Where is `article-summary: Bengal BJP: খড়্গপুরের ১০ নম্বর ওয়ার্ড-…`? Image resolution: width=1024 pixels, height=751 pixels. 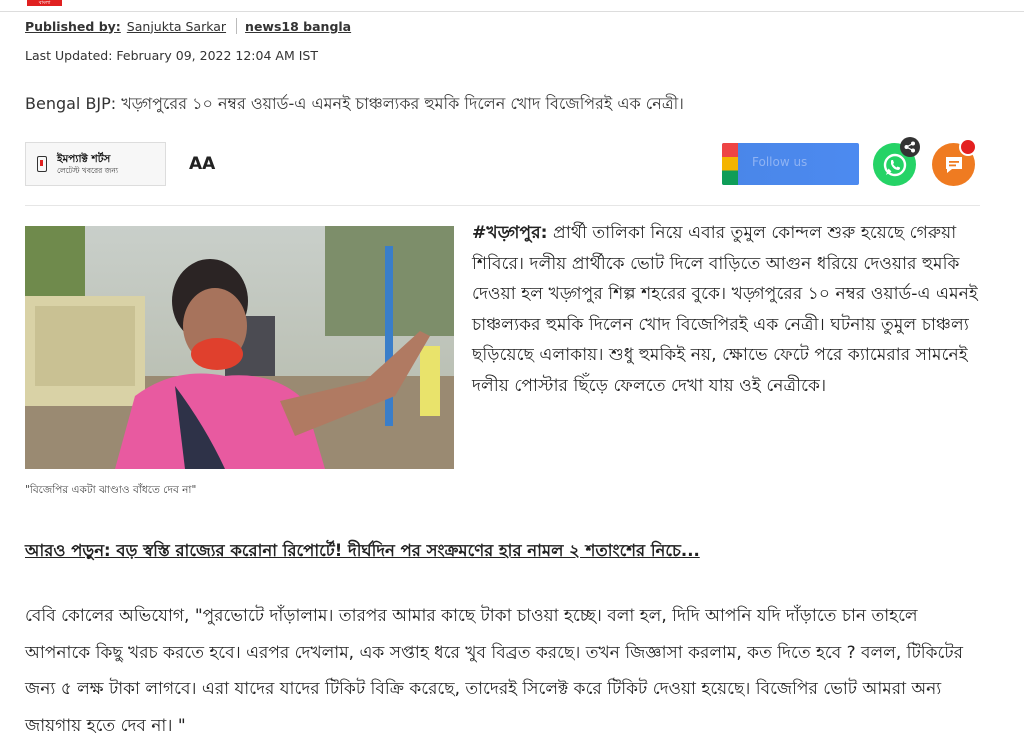
article-summary: Bengal BJP: খড়্গপুরের ১০ নম্বর ওয়ার্ড-… is located at coordinates (354, 103).